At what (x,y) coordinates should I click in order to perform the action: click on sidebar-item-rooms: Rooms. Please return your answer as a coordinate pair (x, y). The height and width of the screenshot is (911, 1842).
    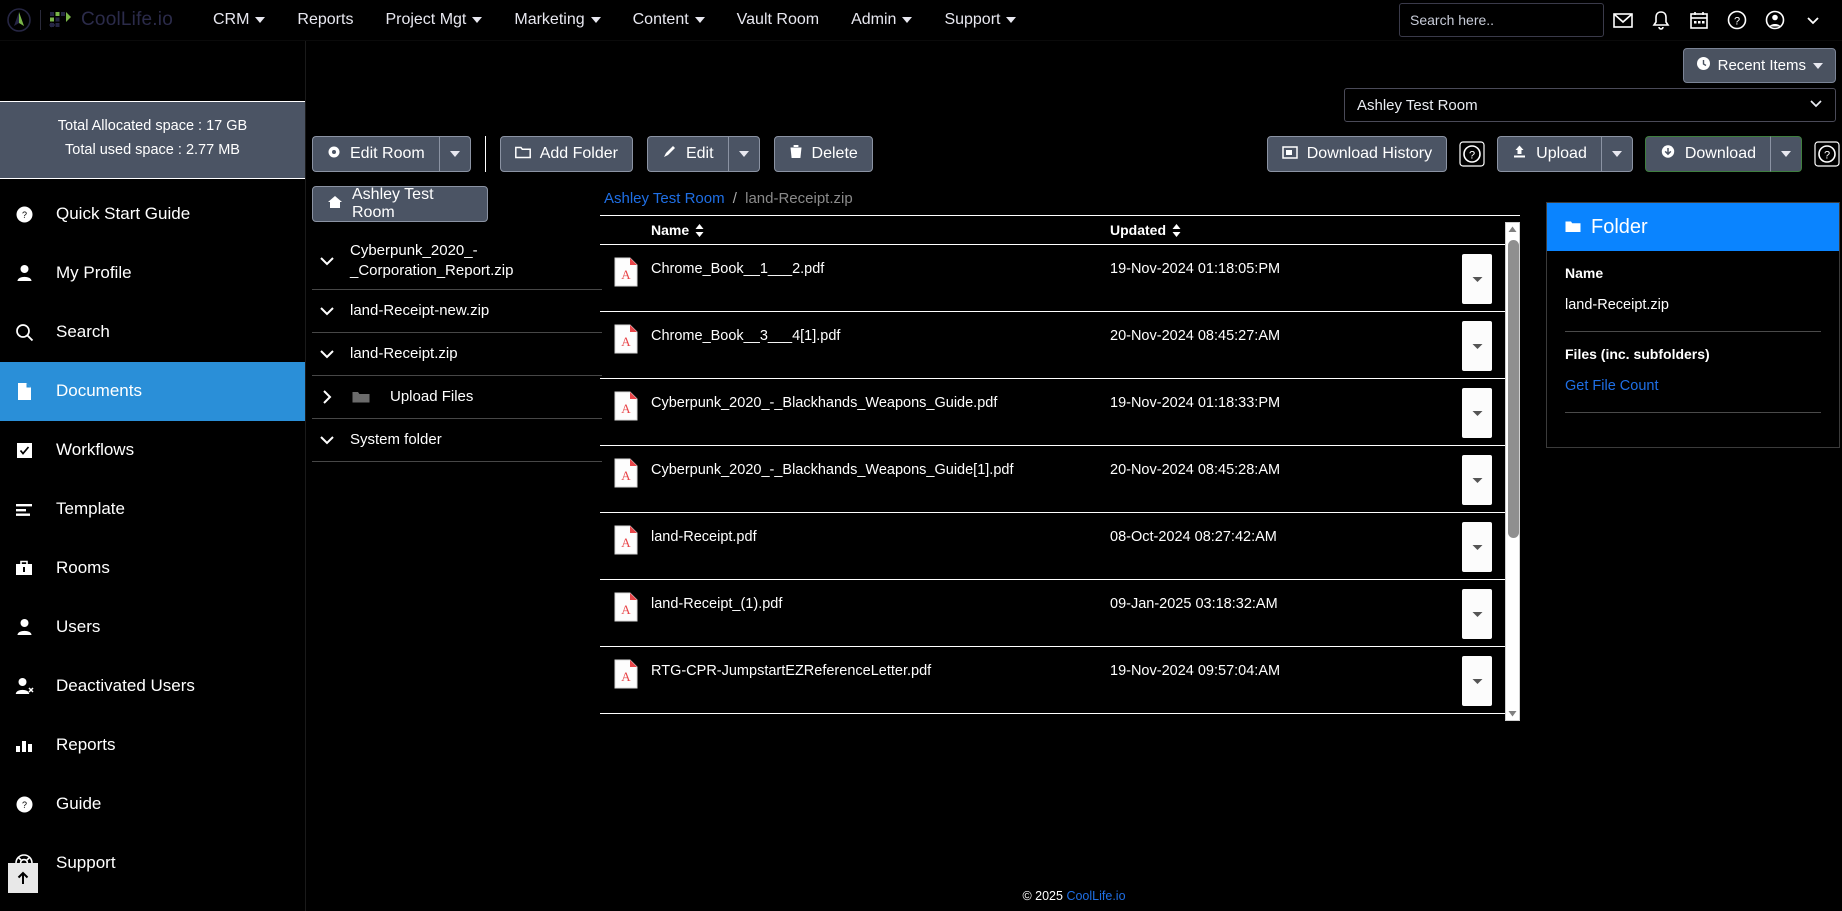
    Looking at the image, I should click on (152, 568).